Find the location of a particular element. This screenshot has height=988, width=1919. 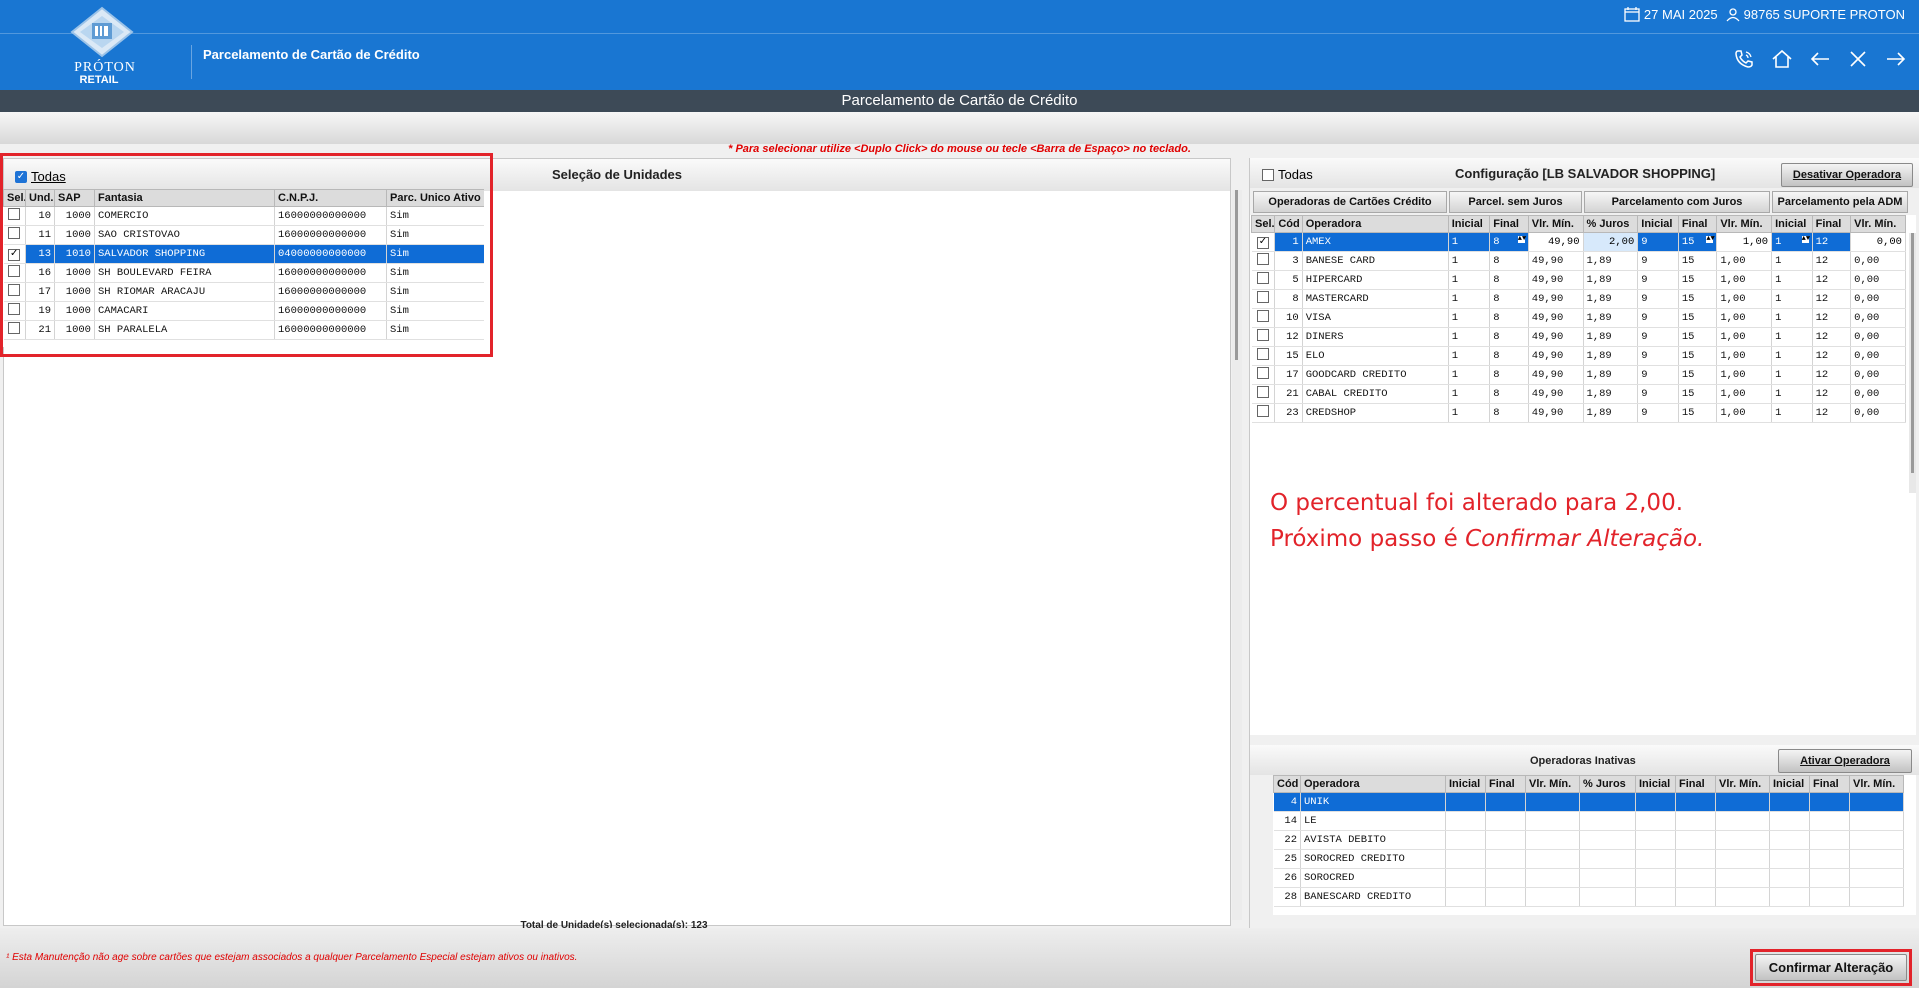

forward-arrow-icon is located at coordinates (1896, 59).